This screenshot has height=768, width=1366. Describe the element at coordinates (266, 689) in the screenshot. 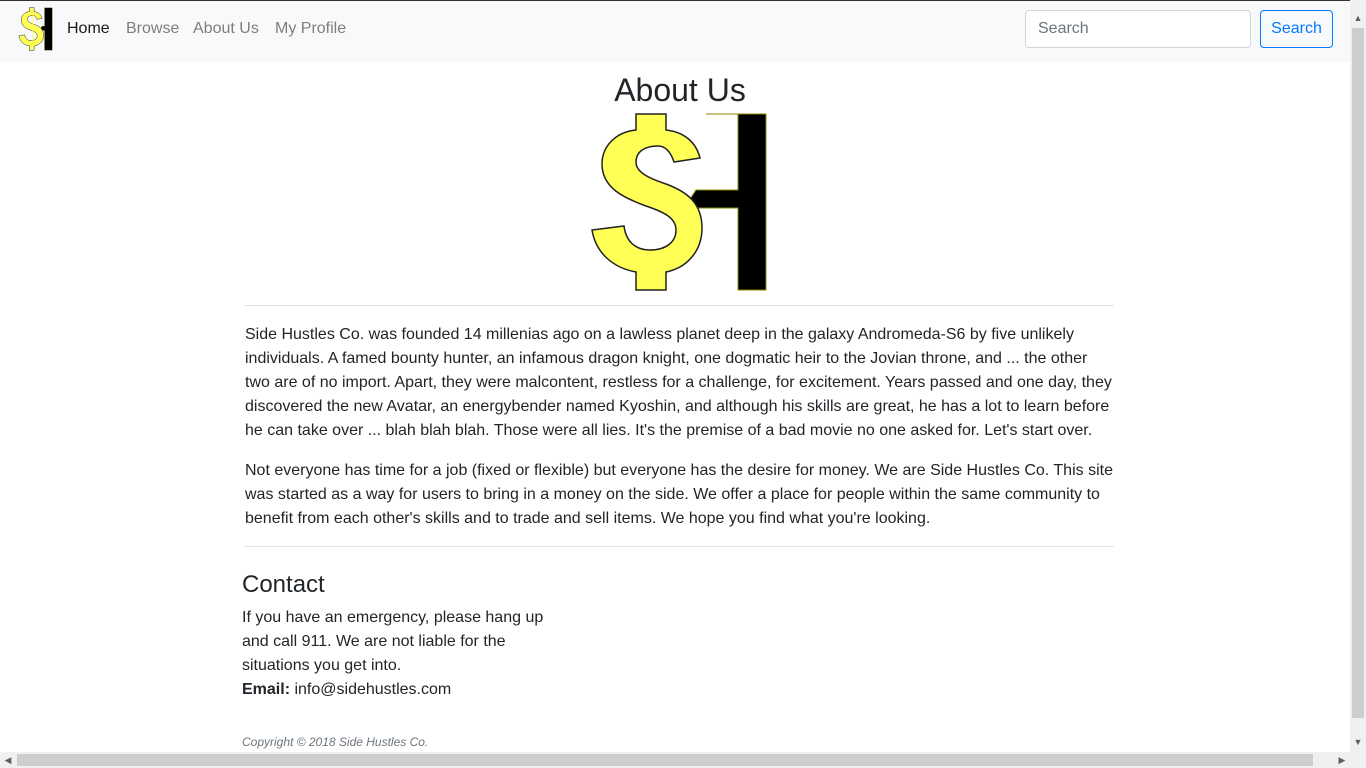

I see `email-label: Email:` at that location.